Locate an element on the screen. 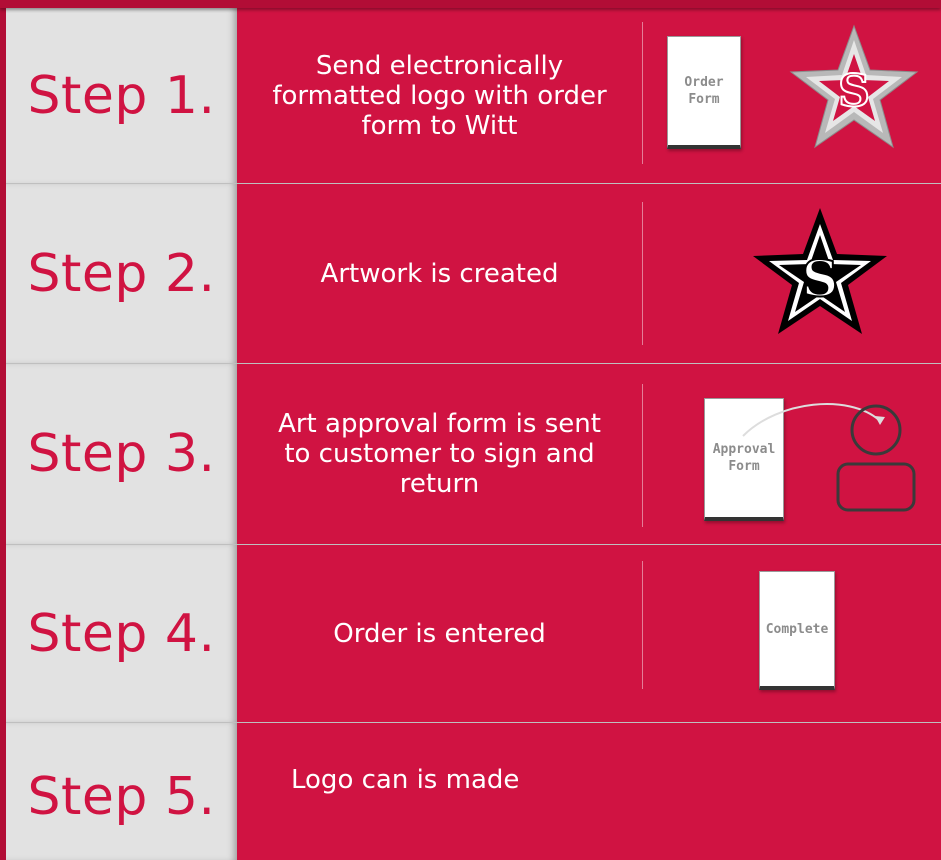  top-bar is located at coordinates (470, 4).